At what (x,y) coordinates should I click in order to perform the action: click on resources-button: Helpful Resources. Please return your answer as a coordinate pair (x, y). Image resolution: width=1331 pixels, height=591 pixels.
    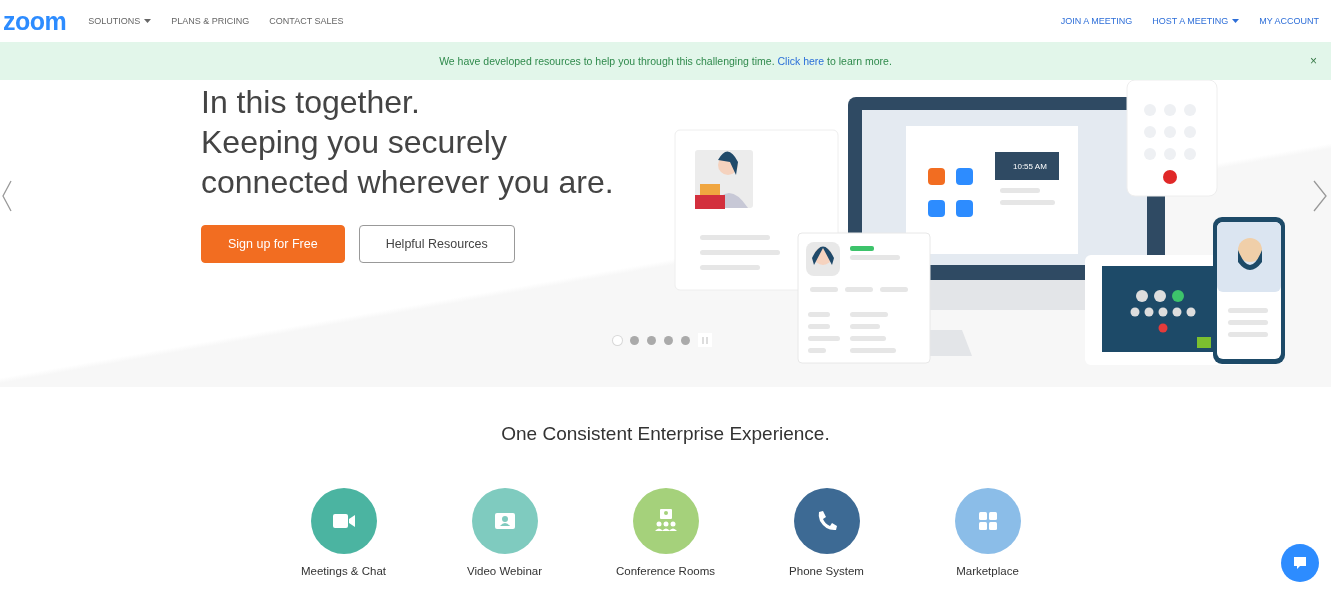
    Looking at the image, I should click on (436, 244).